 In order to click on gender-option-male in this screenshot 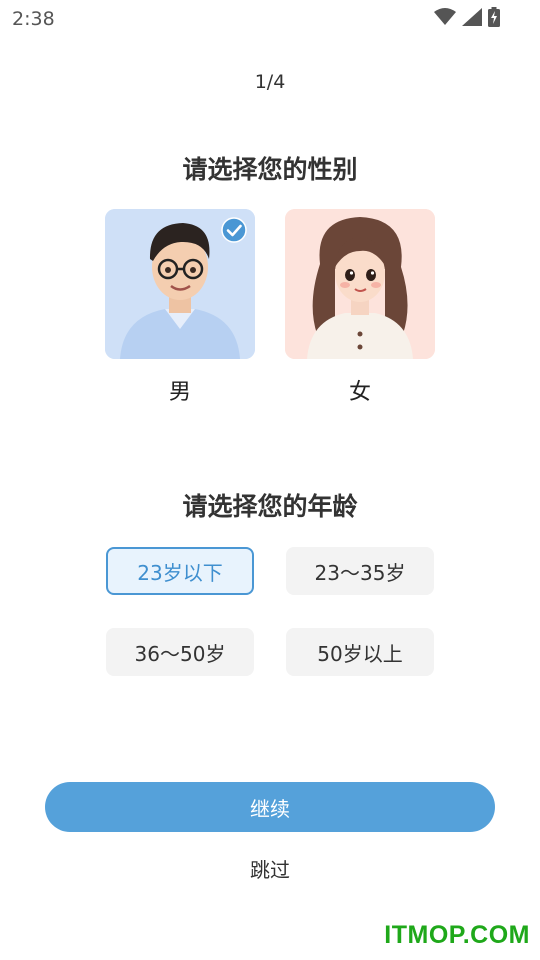, I will do `click(180, 284)`.